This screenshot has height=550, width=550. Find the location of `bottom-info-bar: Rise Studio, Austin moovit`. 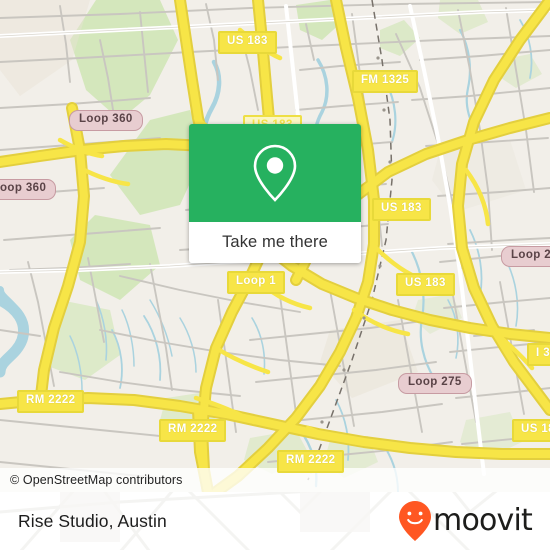

bottom-info-bar: Rise Studio, Austin moovit is located at coordinates (275, 521).